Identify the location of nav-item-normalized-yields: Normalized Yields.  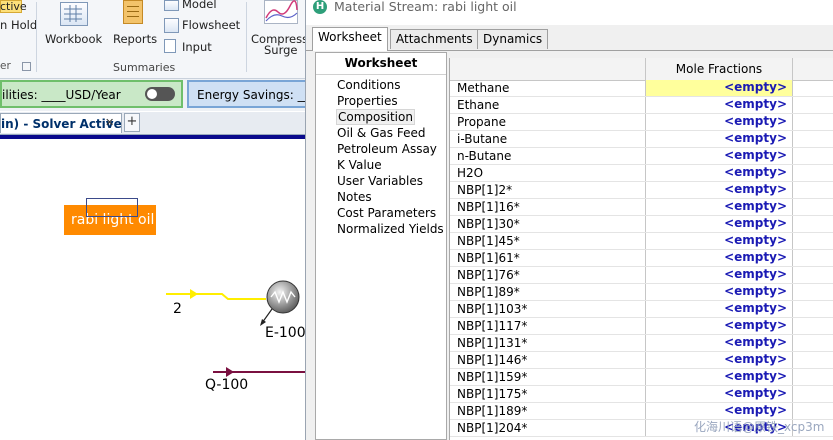
(390, 229).